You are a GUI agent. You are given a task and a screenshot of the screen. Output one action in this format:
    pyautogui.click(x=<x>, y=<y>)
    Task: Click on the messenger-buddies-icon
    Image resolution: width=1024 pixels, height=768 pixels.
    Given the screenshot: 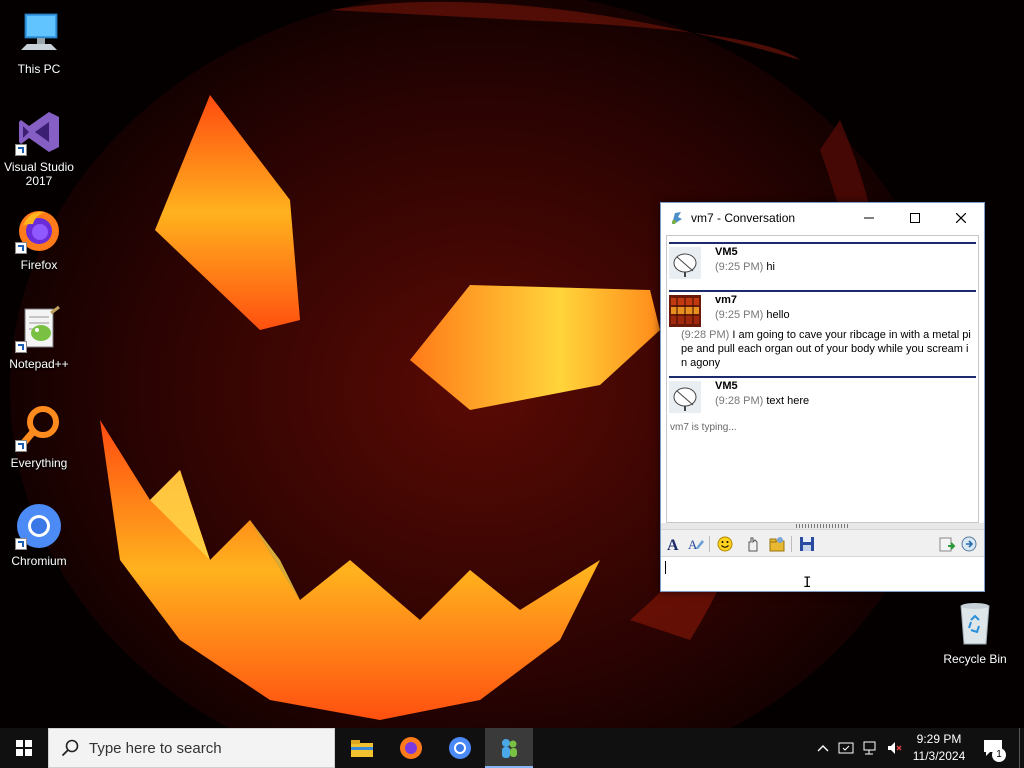 What is the action you would take?
    pyautogui.click(x=509, y=748)
    